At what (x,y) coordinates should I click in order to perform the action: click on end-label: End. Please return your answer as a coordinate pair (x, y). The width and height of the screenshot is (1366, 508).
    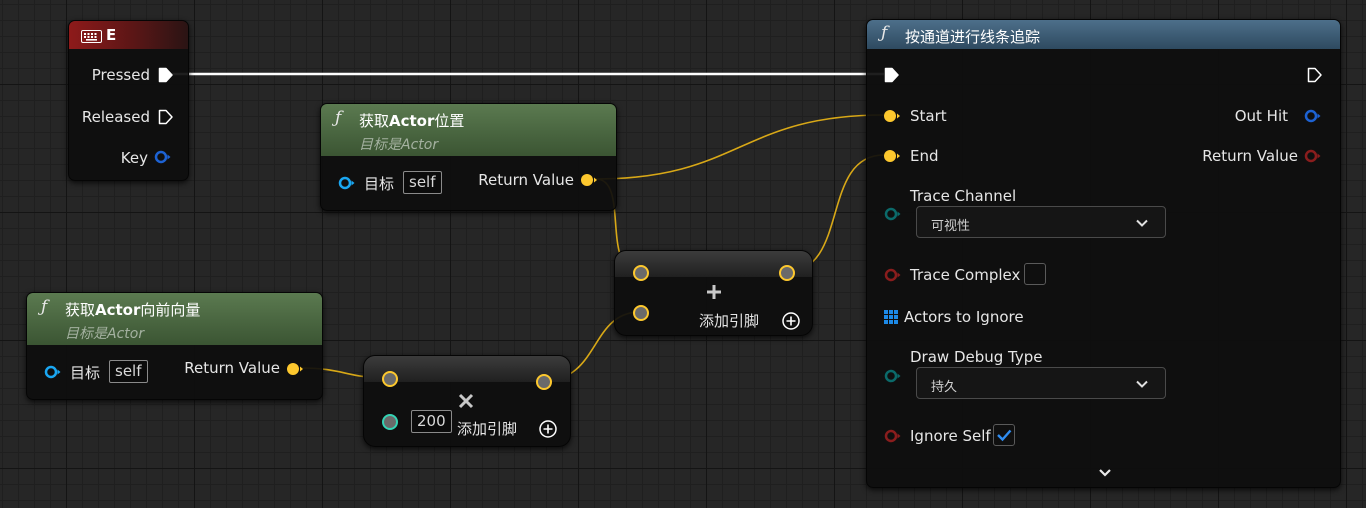
    Looking at the image, I should click on (924, 156).